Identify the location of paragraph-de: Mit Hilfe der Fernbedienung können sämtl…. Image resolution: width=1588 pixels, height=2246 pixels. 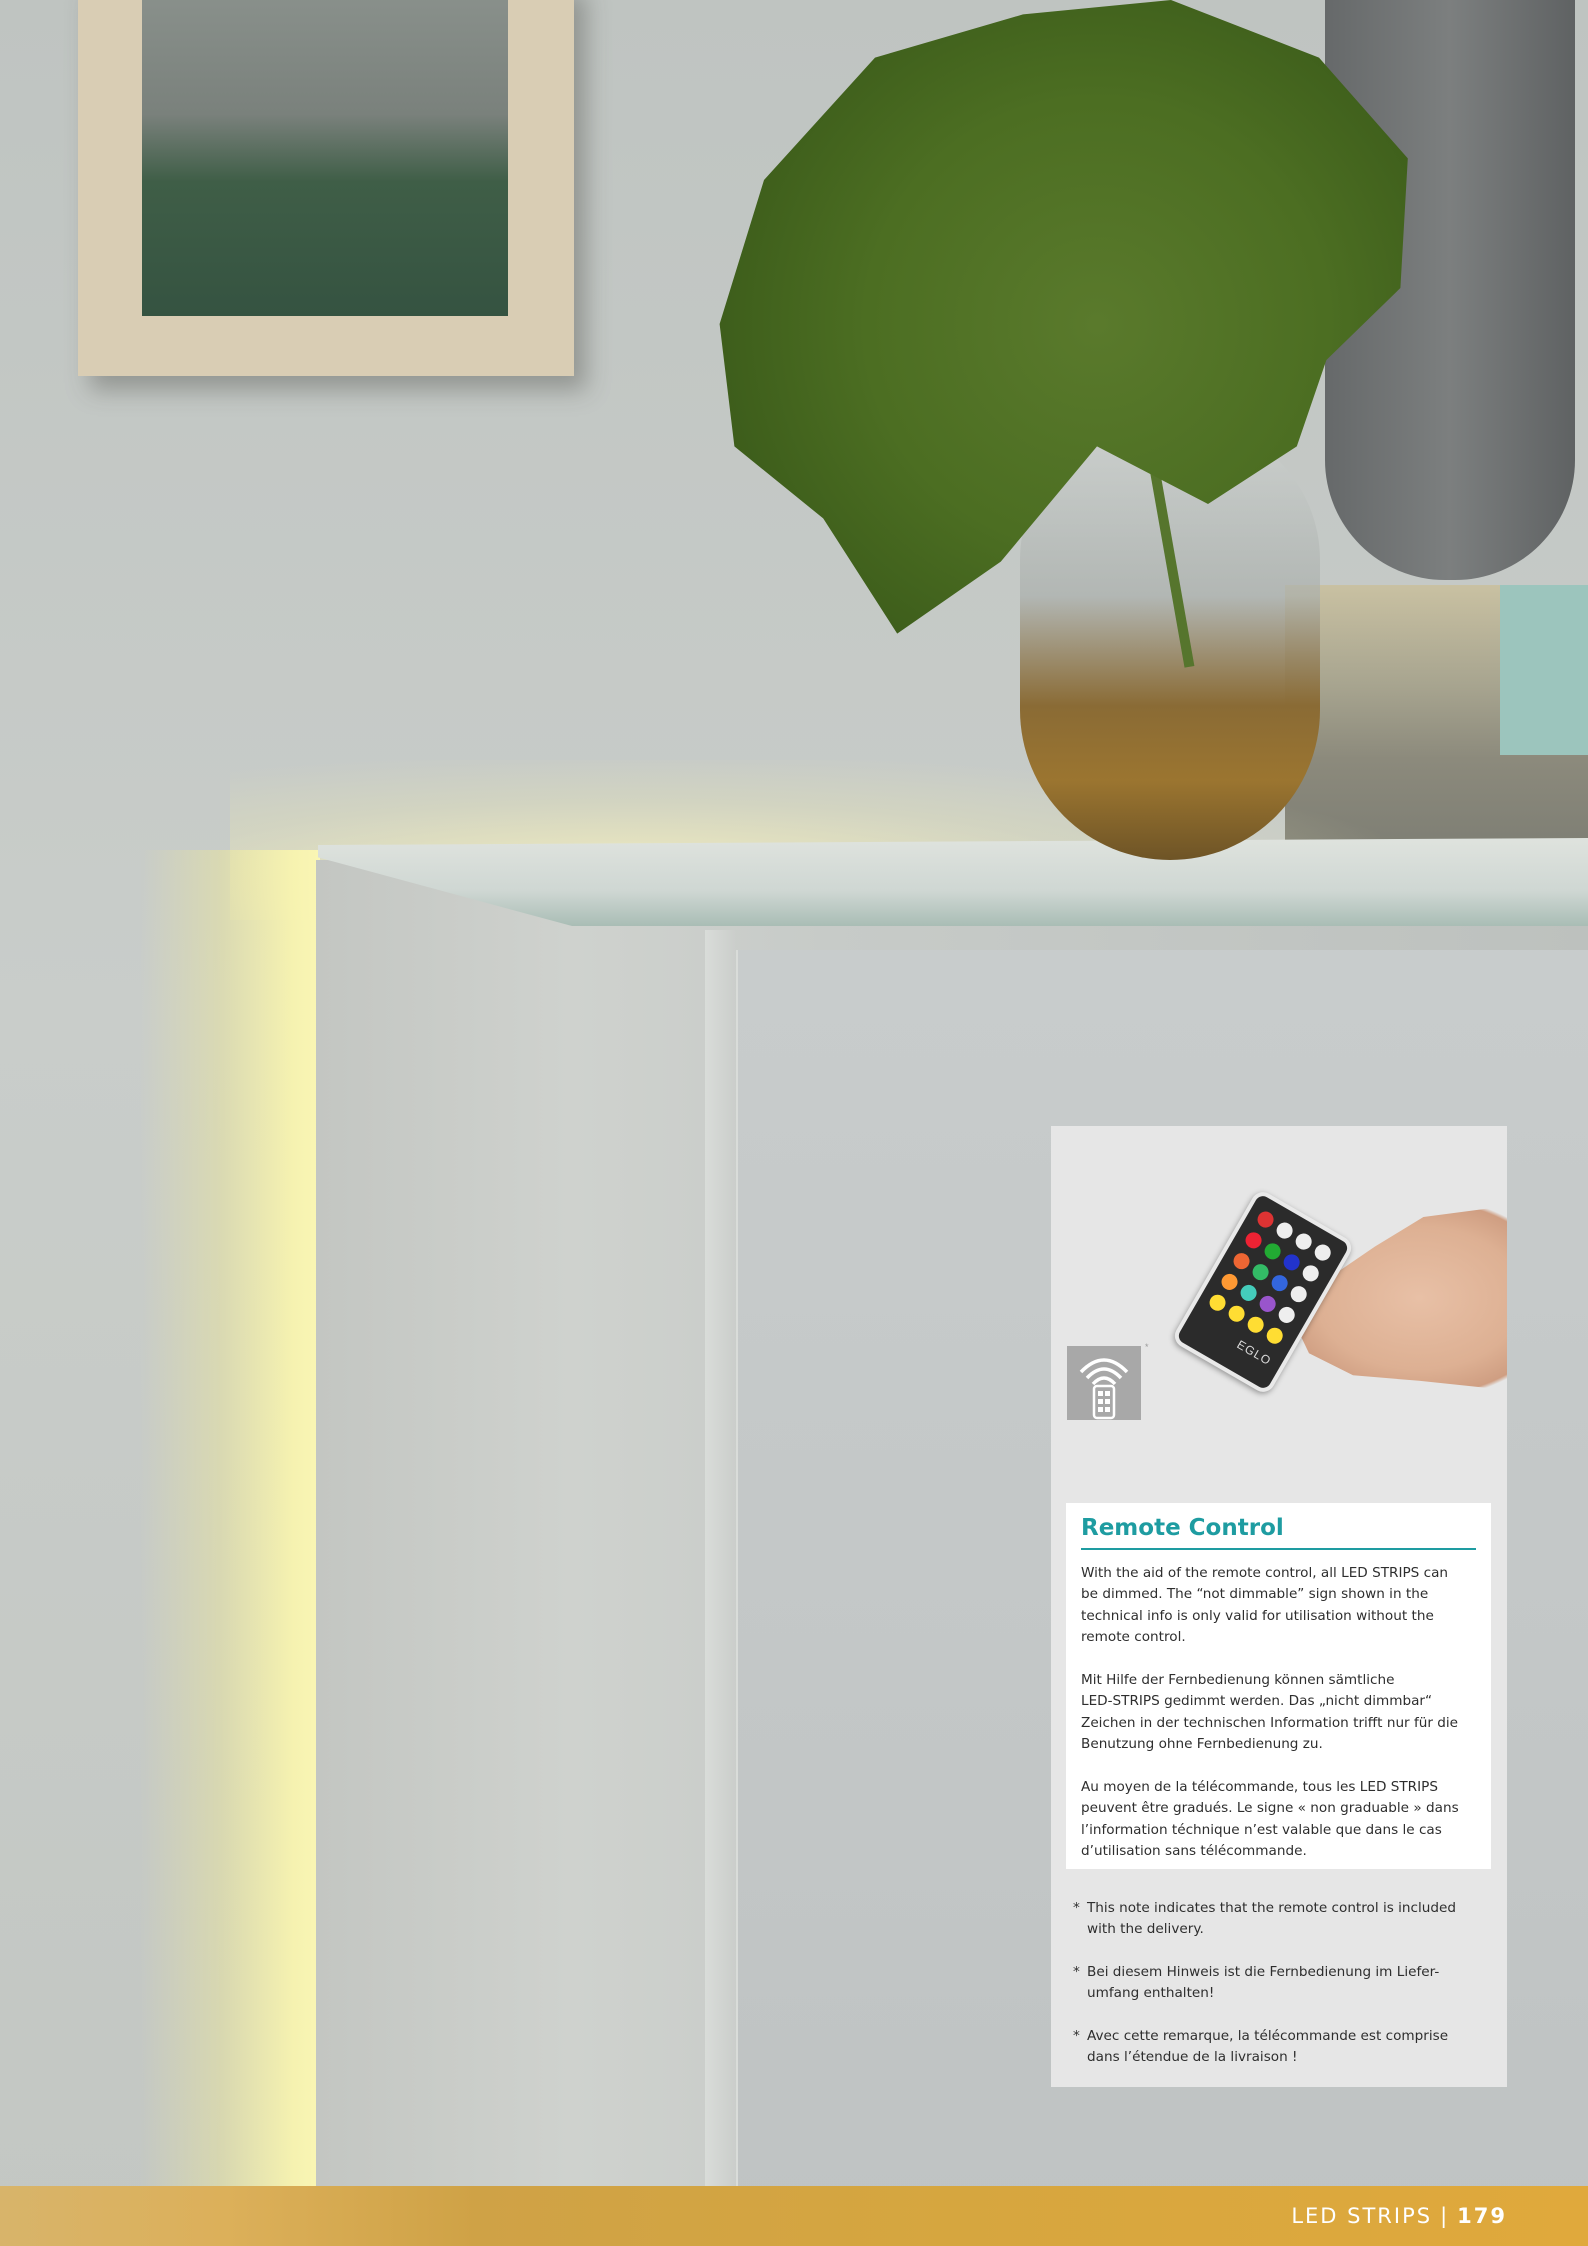
(1270, 1712).